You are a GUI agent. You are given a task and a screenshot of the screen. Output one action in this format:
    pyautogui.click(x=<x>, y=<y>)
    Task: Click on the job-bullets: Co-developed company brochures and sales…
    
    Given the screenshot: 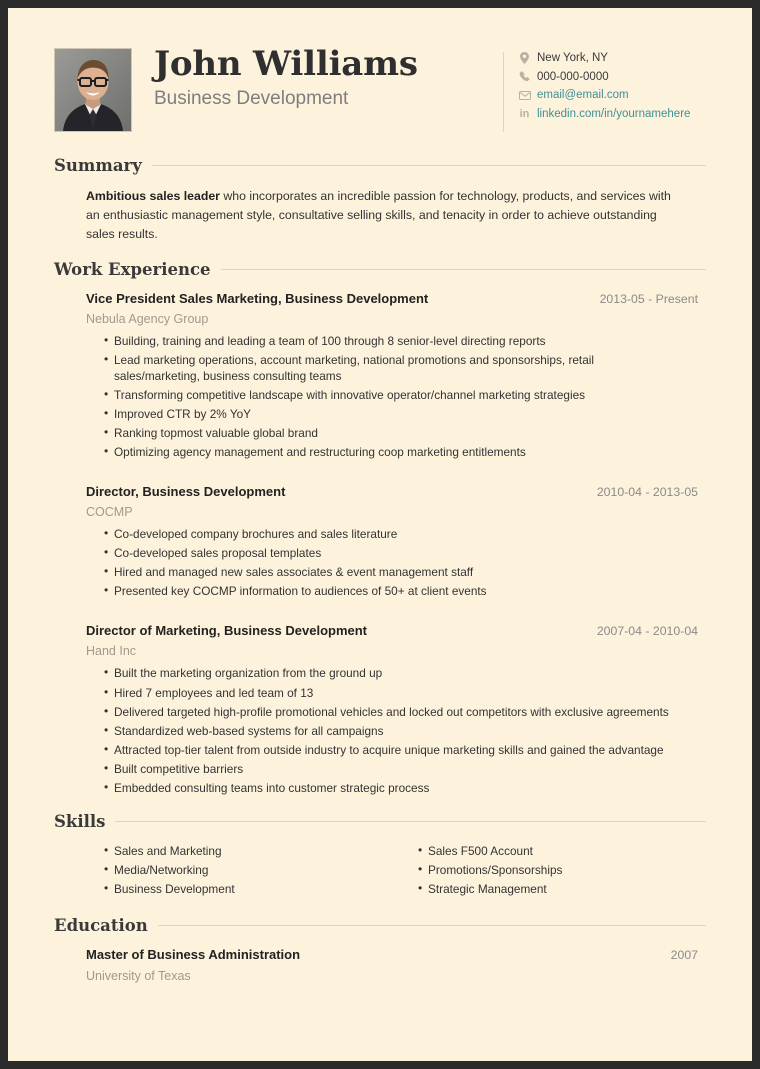 What is the action you would take?
    pyautogui.click(x=392, y=562)
    